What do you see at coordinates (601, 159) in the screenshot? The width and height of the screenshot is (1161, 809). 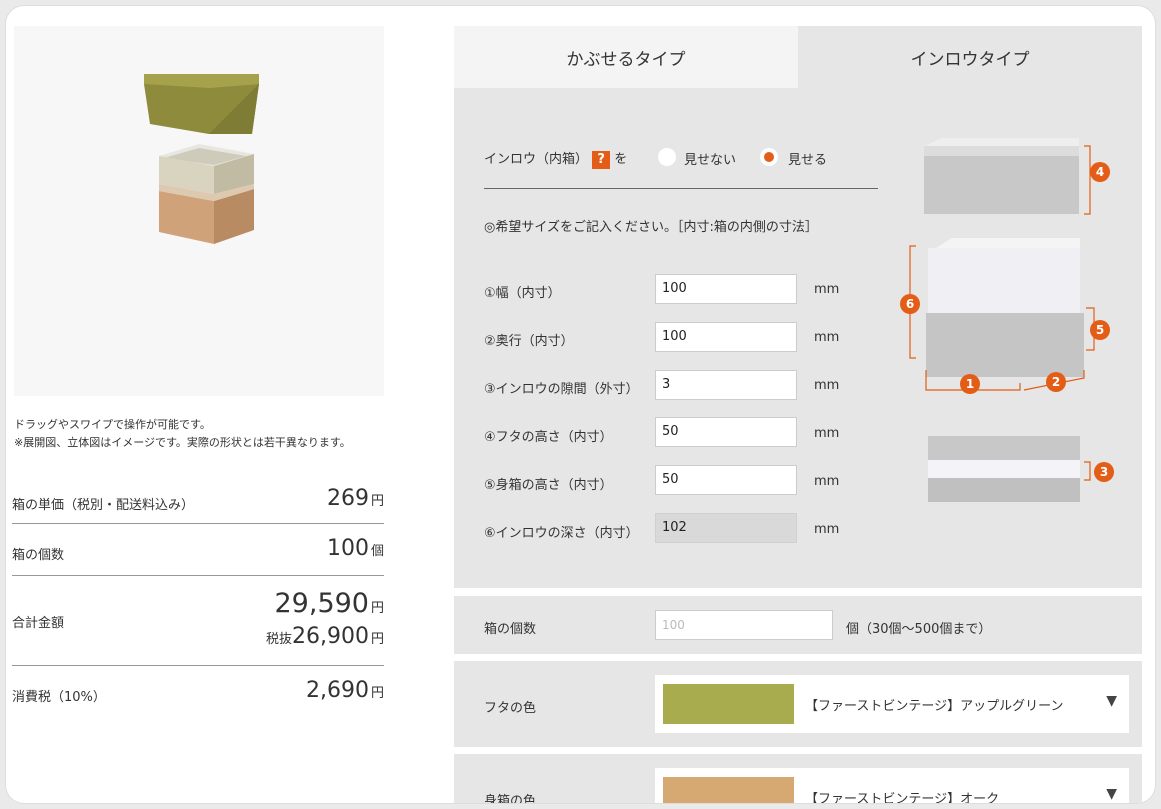 I see `help-icon: ?` at bounding box center [601, 159].